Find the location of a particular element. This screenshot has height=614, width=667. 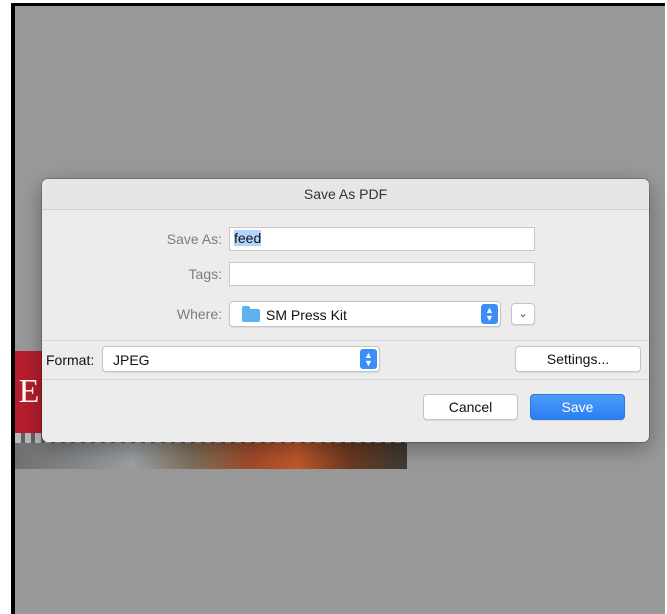

save-as-label: Save As: is located at coordinates (194, 239).